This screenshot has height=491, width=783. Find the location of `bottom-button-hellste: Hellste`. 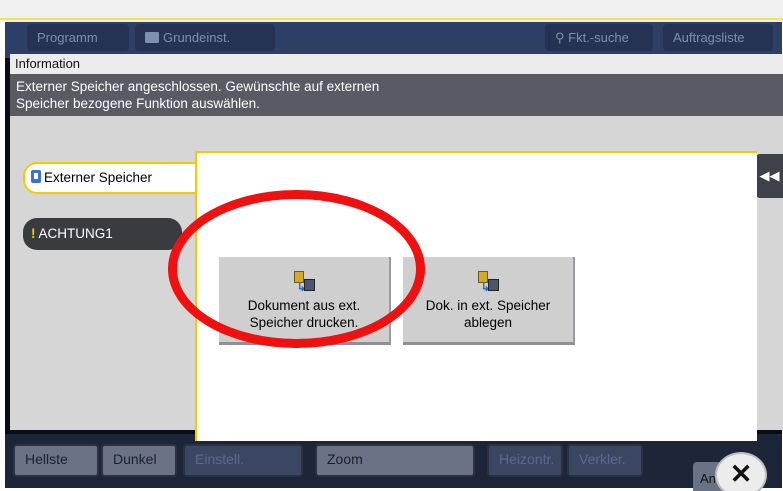

bottom-button-hellste: Hellste is located at coordinates (56, 460).